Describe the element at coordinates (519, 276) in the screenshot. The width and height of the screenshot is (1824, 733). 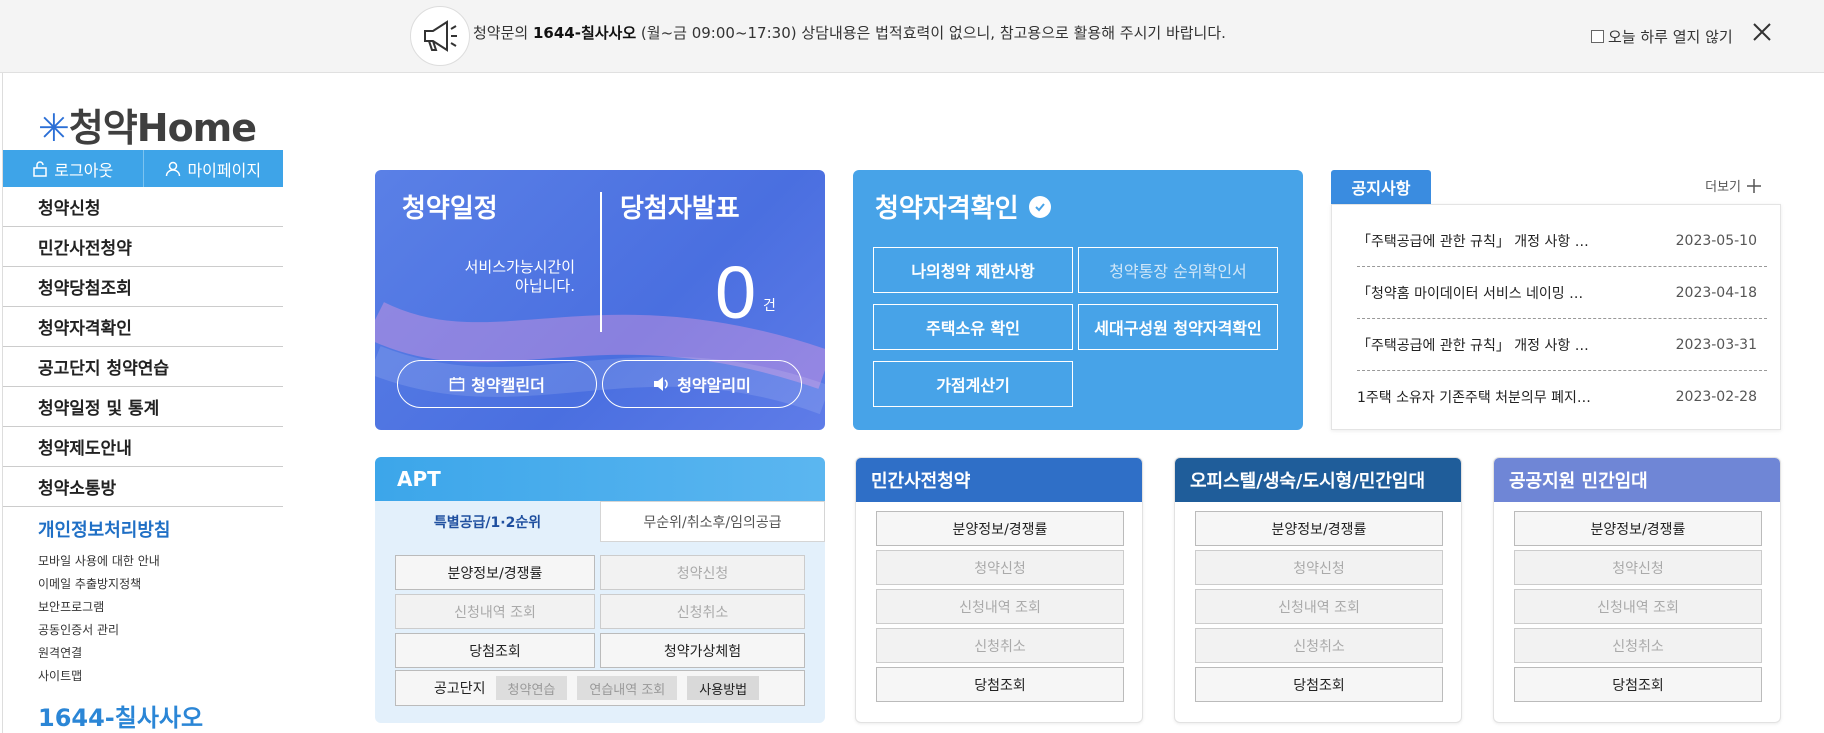
I see `service-time-message: 서비스가능시간이 아닙니다.` at that location.